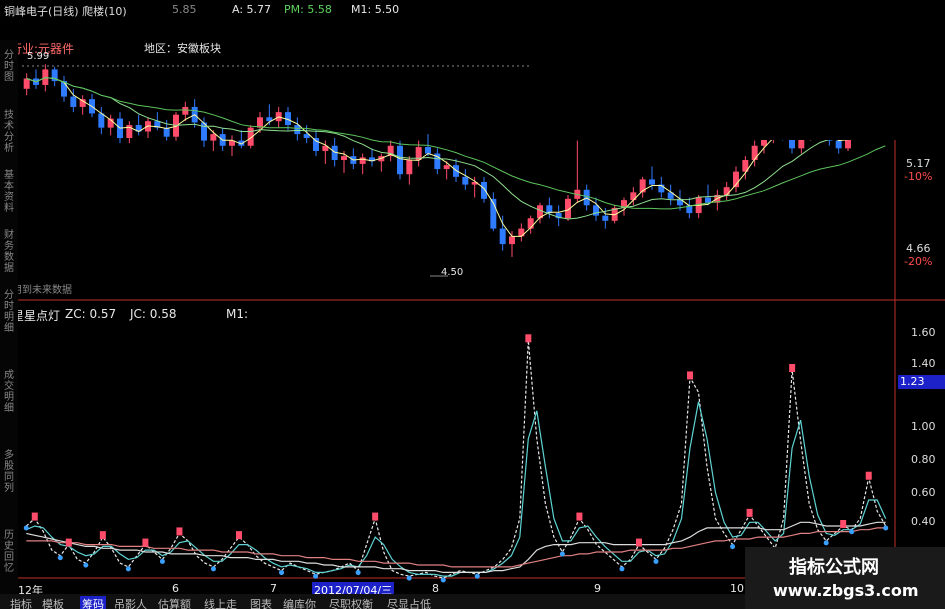  I want to click on stock-title: 铜峰电子(日线) 爬楼(10), so click(65, 11).